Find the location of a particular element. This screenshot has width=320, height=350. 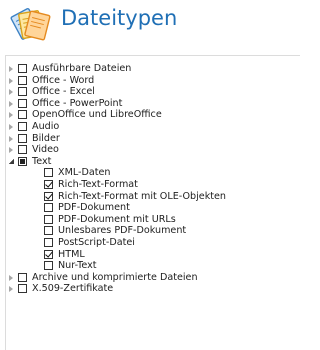

tree-item-archives: Archive und komprimierte Dateien is located at coordinates (151, 278).